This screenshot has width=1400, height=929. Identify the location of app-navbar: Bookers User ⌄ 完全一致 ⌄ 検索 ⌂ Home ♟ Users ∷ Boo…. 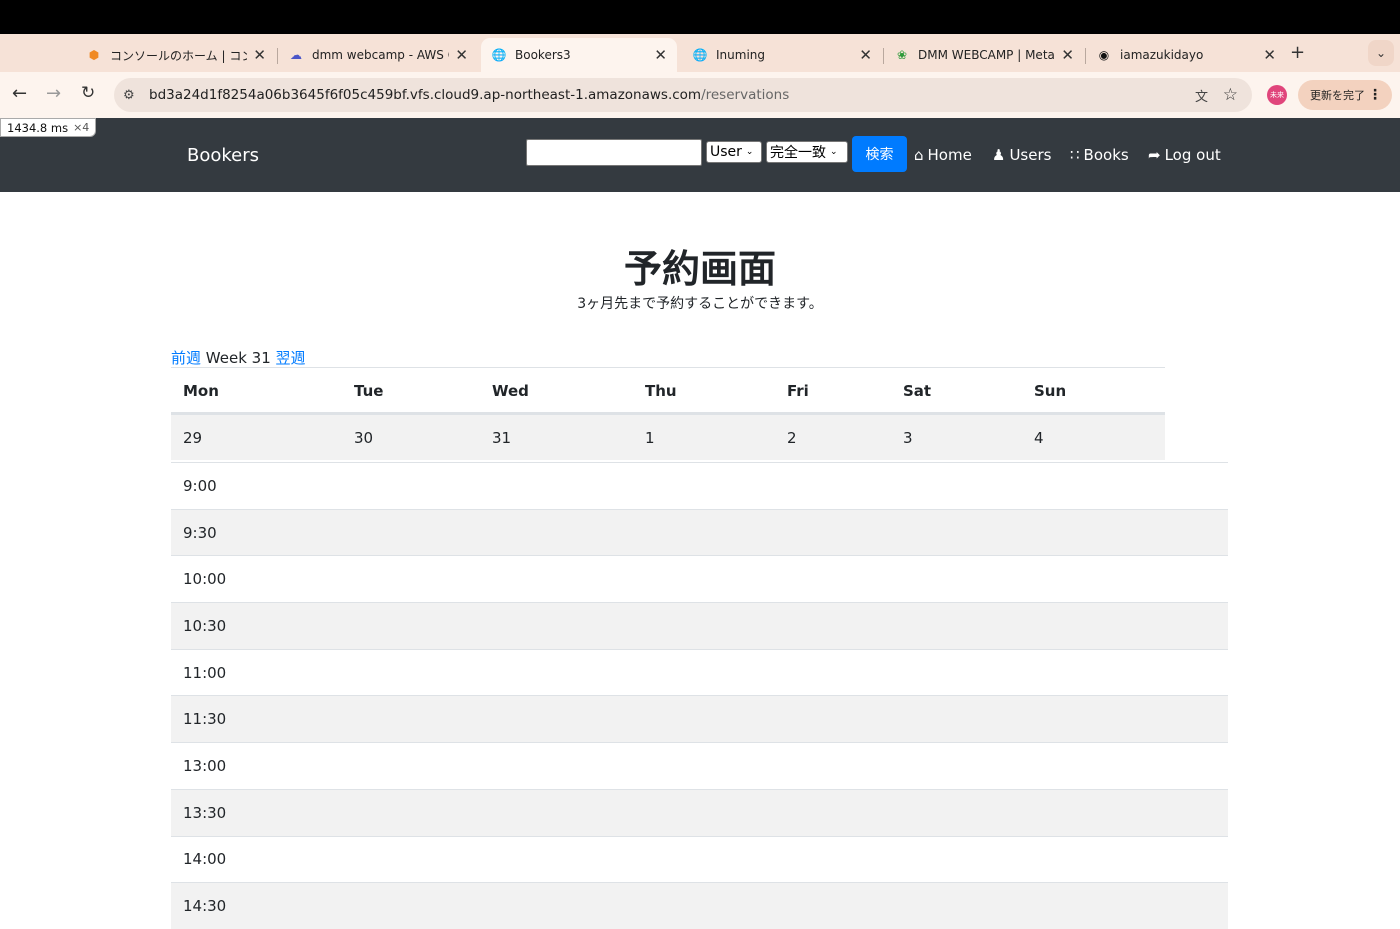
(700, 155).